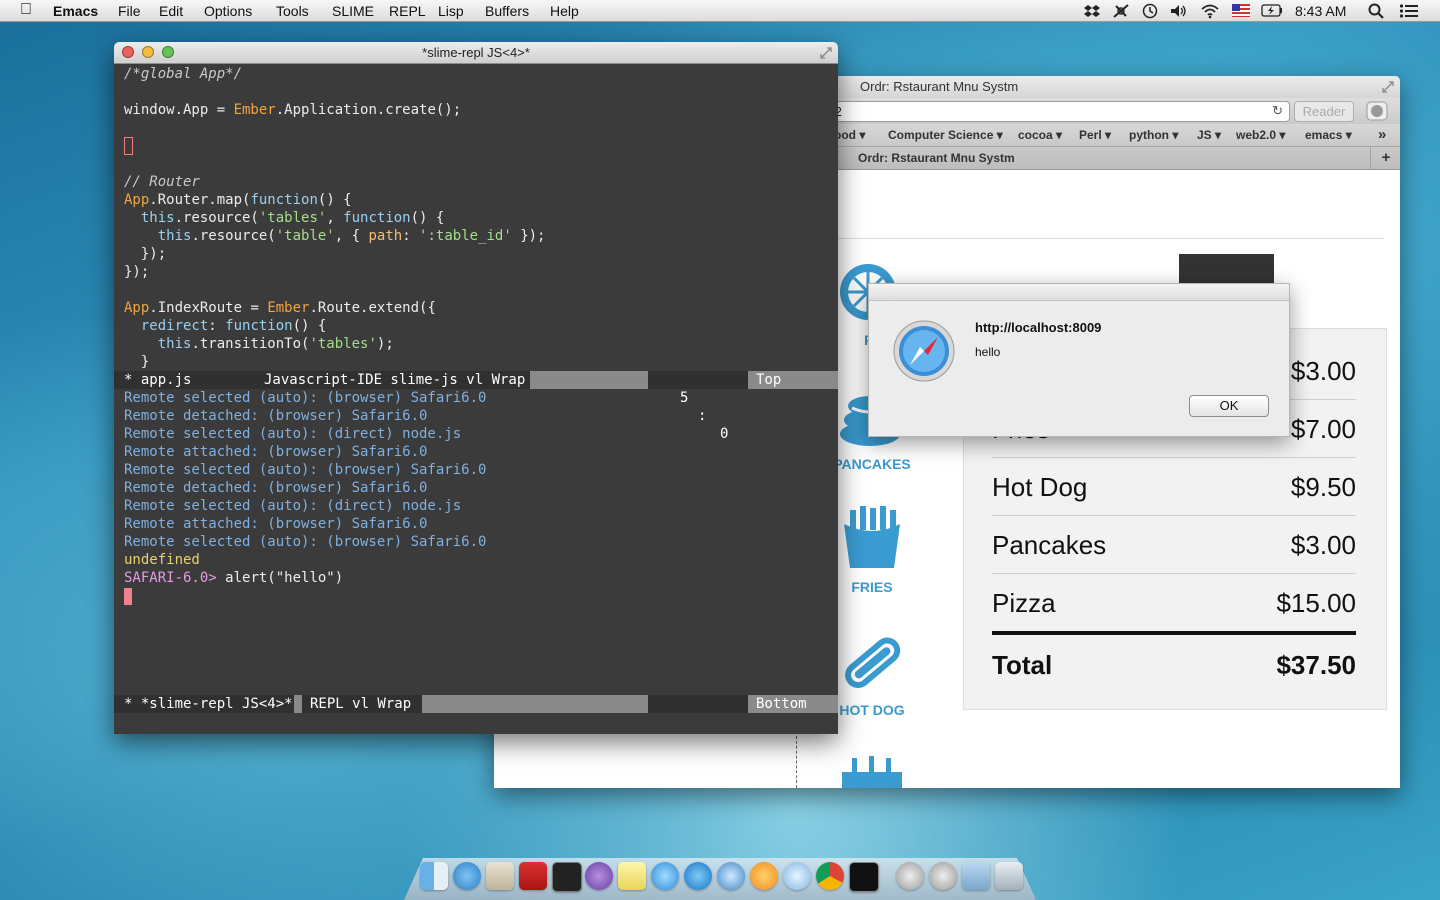 Image resolution: width=1440 pixels, height=900 pixels. What do you see at coordinates (533, 876) in the screenshot?
I see `dictionary-icon` at bounding box center [533, 876].